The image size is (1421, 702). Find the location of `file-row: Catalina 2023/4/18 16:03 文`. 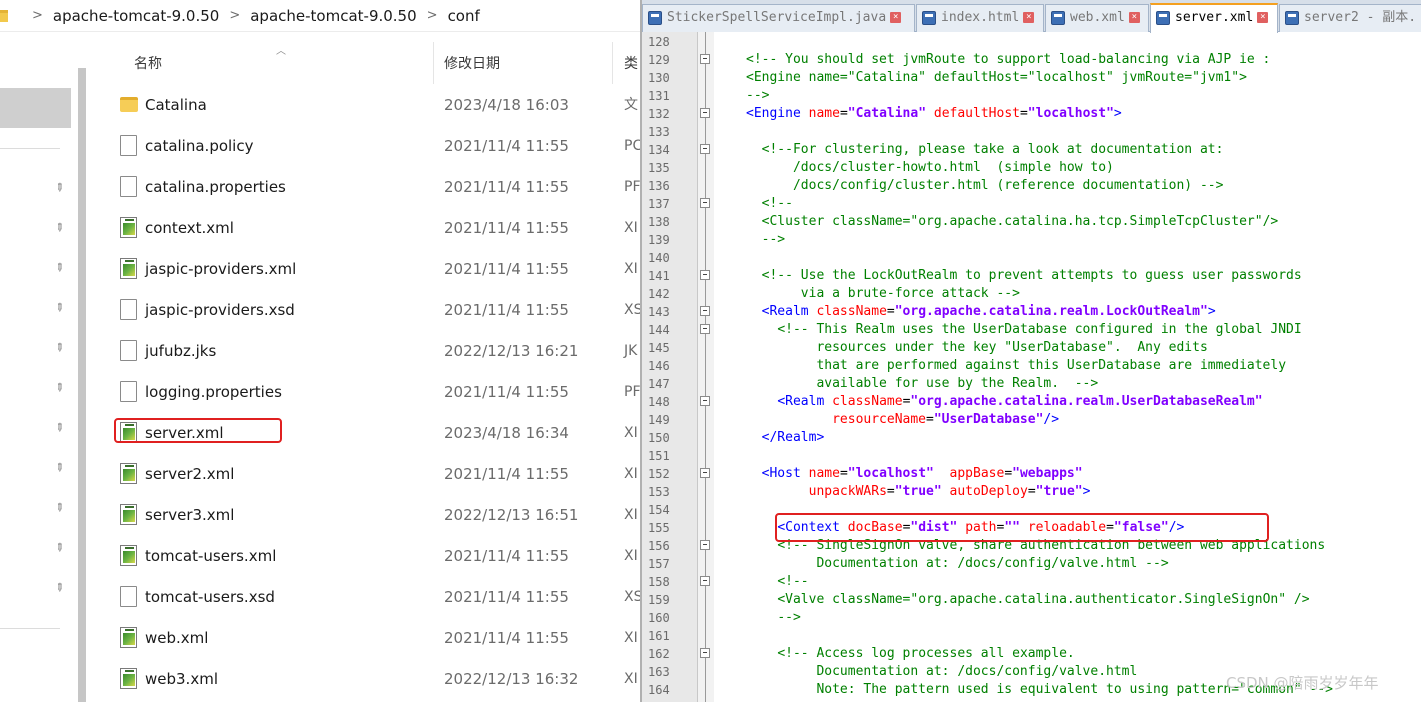

file-row: Catalina 2023/4/18 16:03 文 is located at coordinates (365, 105).